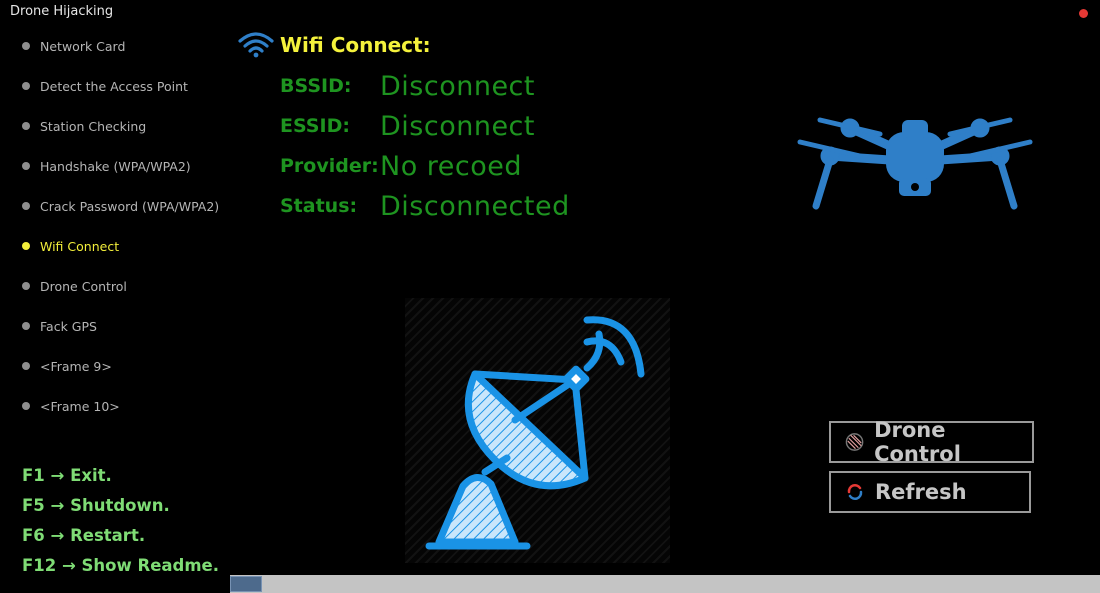  I want to click on scrollbar-thumb, so click(246, 584).